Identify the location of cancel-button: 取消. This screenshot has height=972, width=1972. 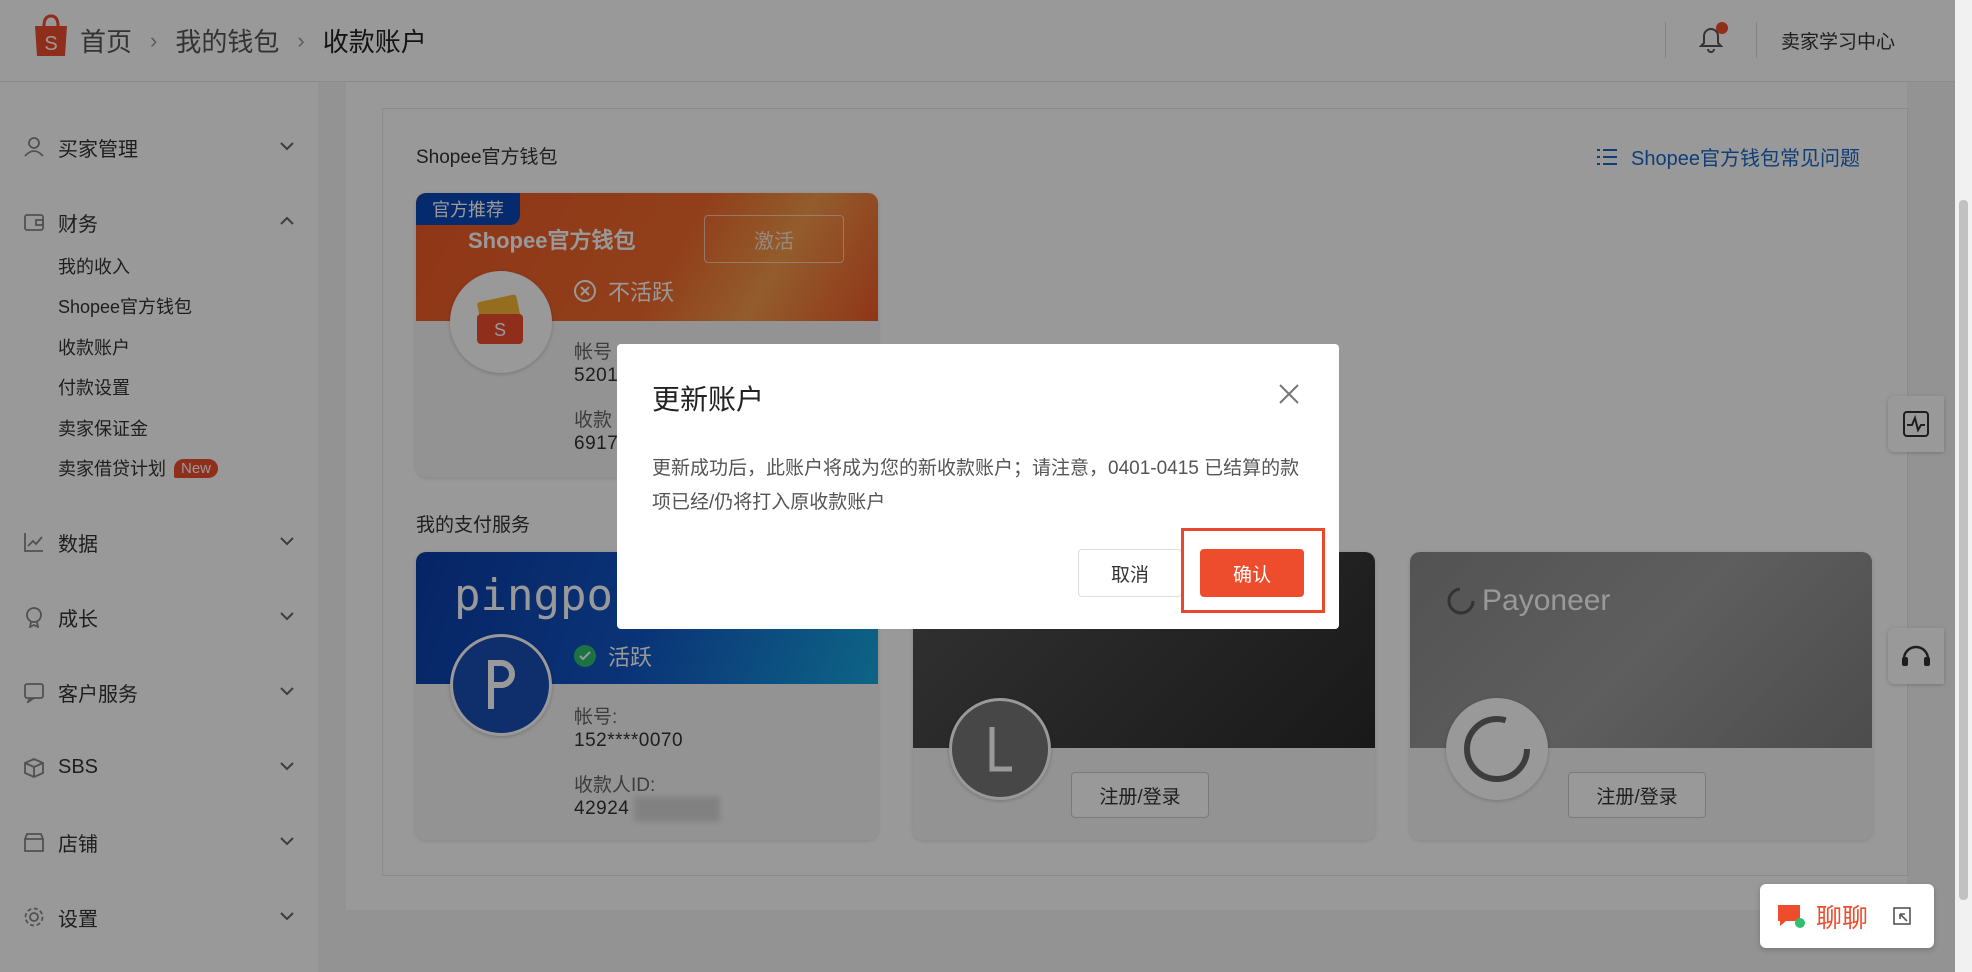
(1130, 573).